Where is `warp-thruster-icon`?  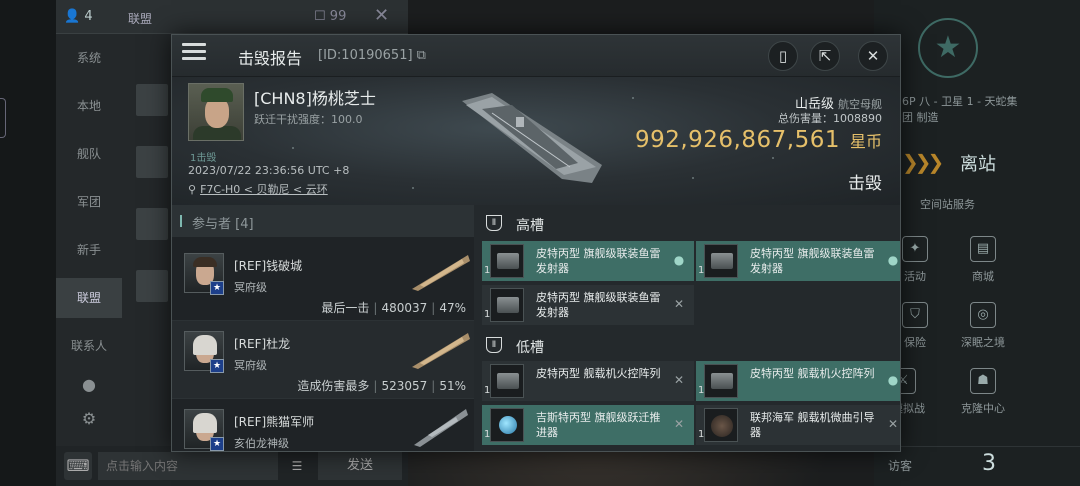 warp-thruster-icon is located at coordinates (507, 425).